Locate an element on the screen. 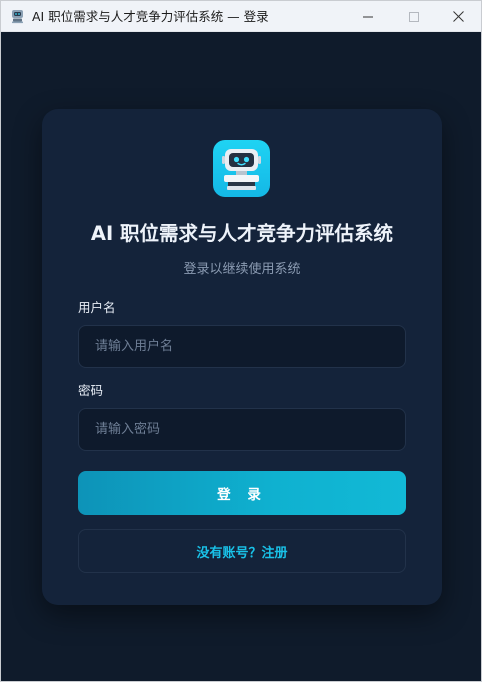 The image size is (482, 682). close-button is located at coordinates (458, 16).